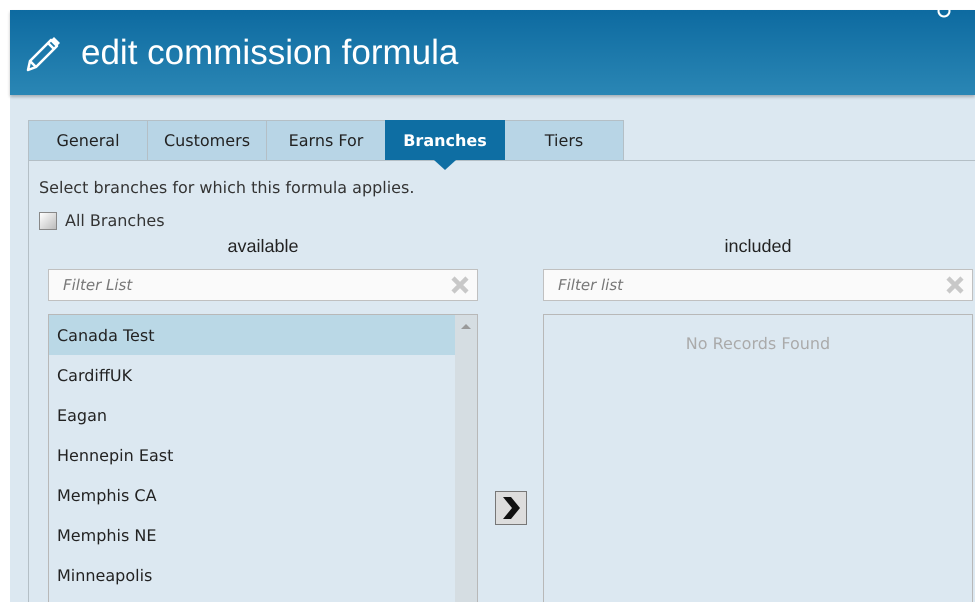  Describe the element at coordinates (48, 221) in the screenshot. I see `checkbox` at that location.